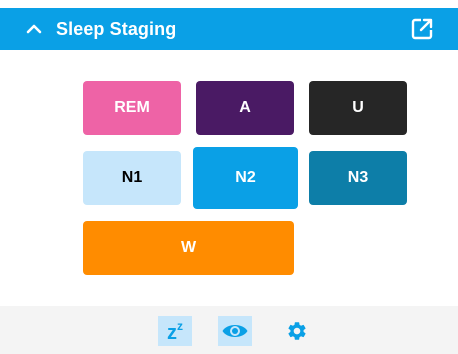 The image size is (458, 354). What do you see at coordinates (358, 108) in the screenshot?
I see `stage-button-u: U` at bounding box center [358, 108].